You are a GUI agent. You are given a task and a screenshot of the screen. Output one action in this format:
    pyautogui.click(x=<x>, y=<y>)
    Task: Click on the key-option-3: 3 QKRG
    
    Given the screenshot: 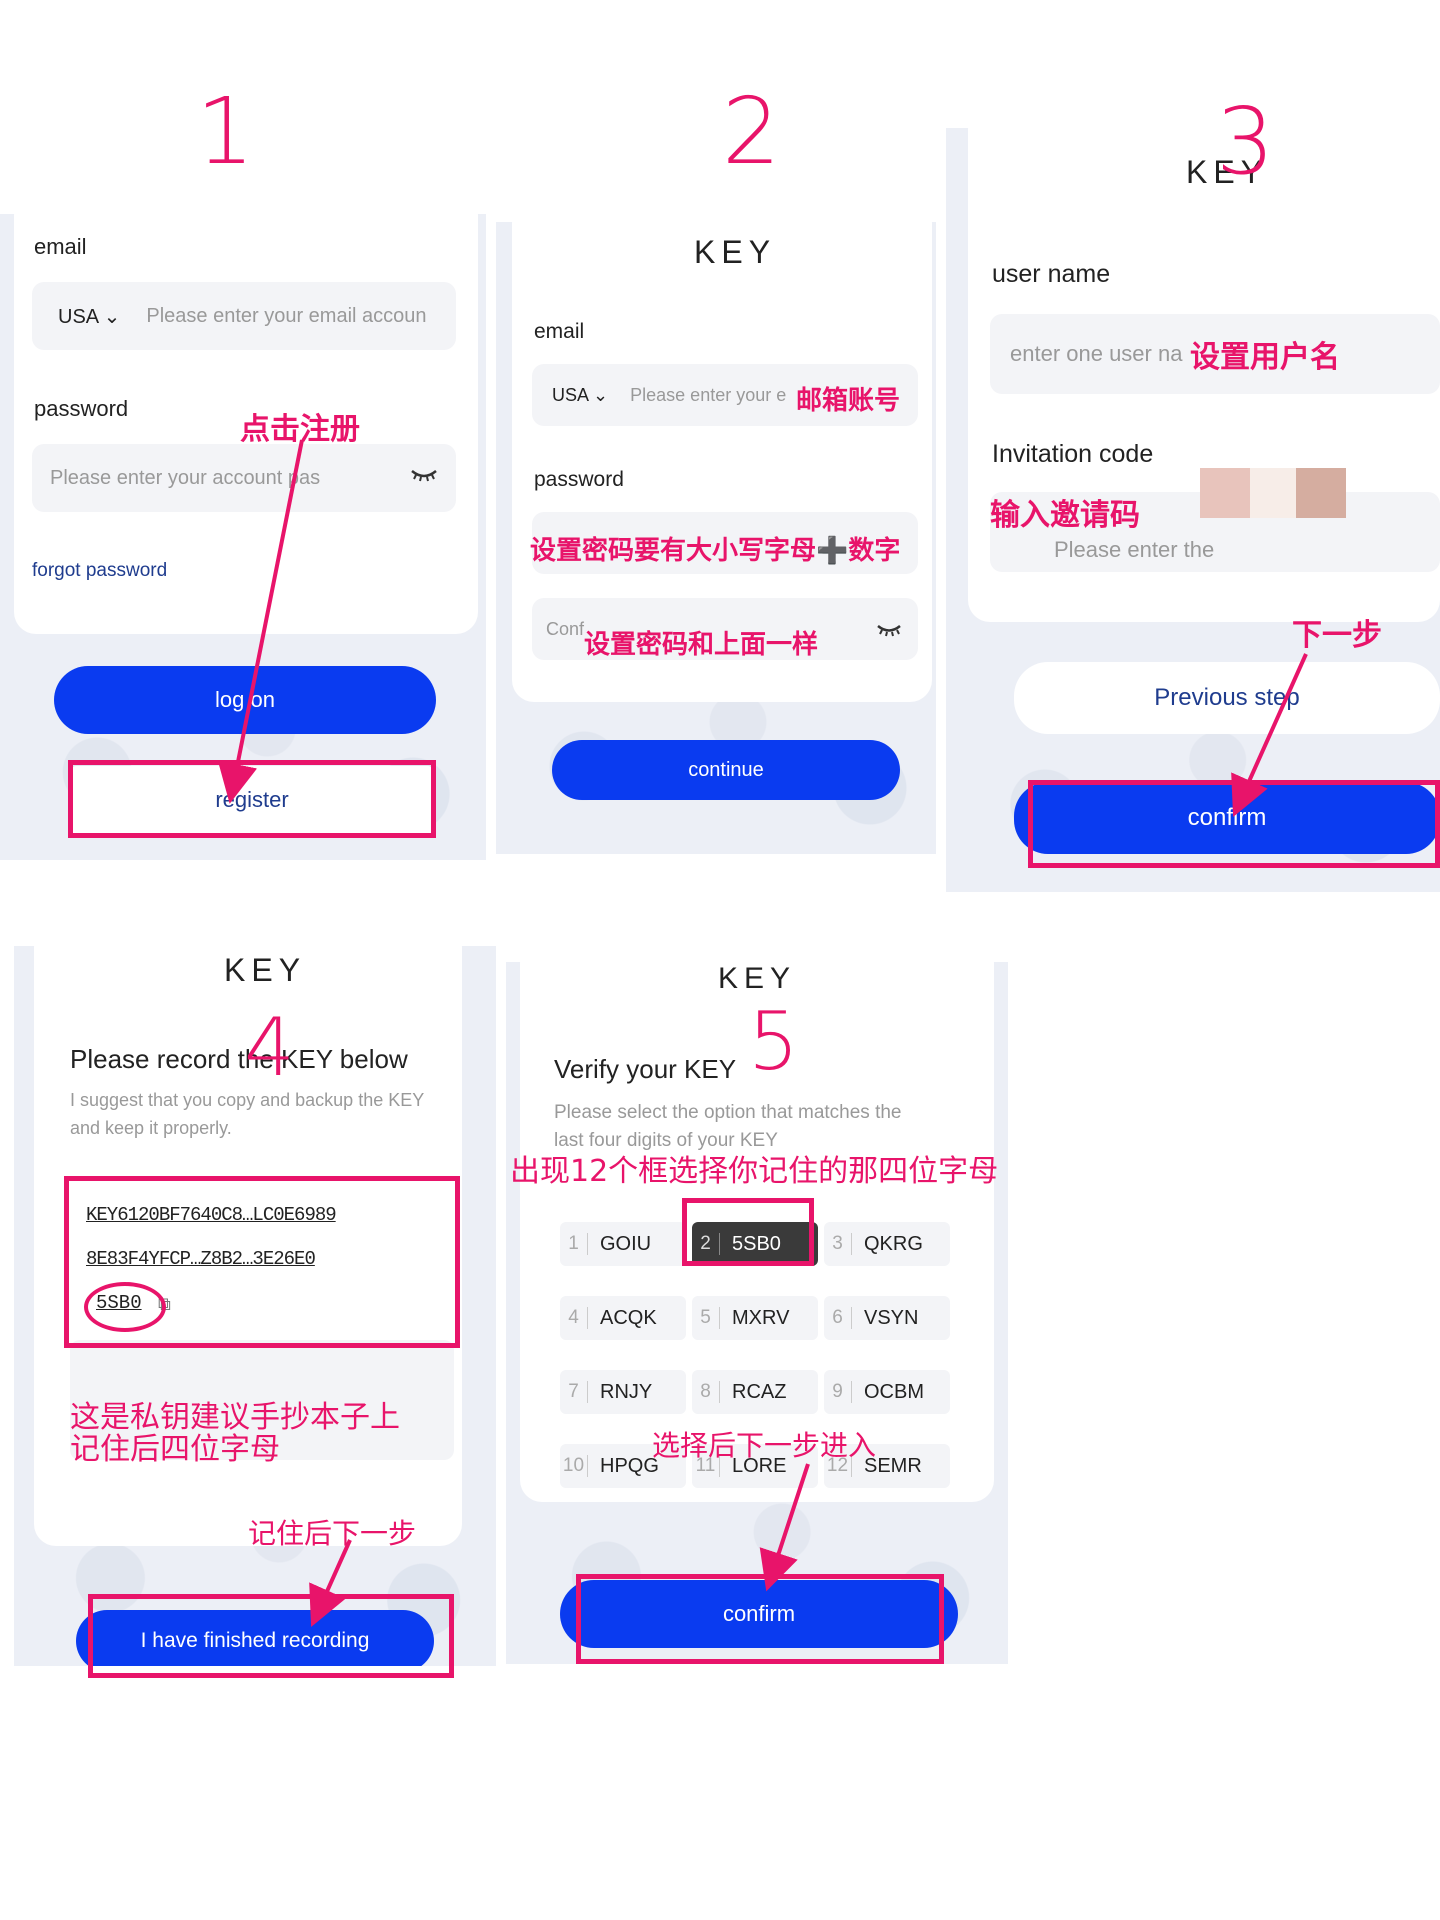 What is the action you would take?
    pyautogui.click(x=887, y=1244)
    